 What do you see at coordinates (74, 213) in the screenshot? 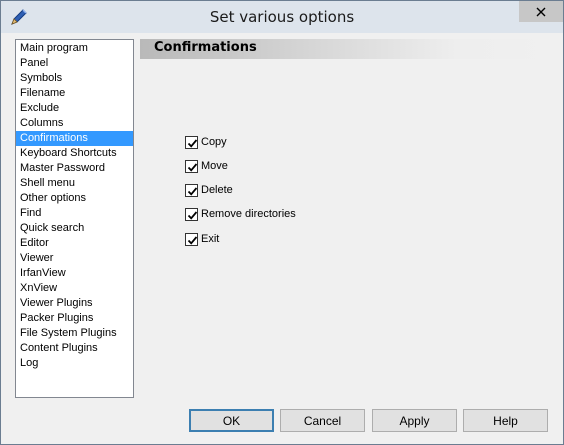
I see `nav-item-find: Find` at bounding box center [74, 213].